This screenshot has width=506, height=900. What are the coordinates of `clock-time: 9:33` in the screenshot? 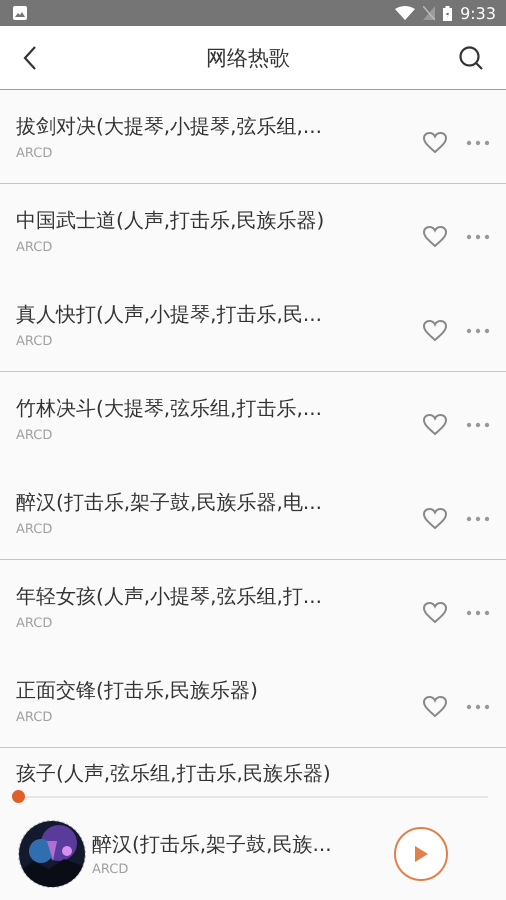 It's located at (478, 13).